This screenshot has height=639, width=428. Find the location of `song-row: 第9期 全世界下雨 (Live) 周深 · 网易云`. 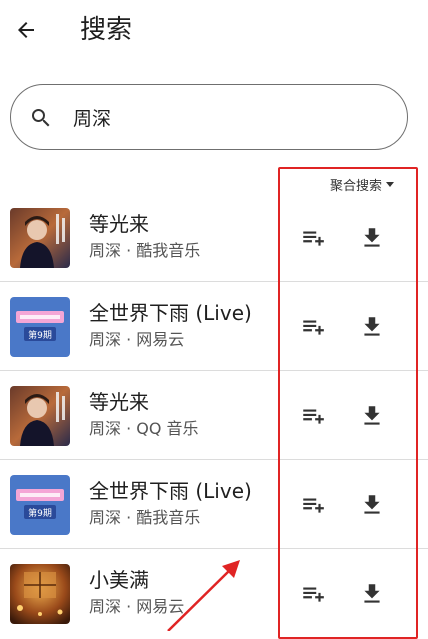

song-row: 第9期 全世界下雨 (Live) 周深 · 网易云 is located at coordinates (214, 326).